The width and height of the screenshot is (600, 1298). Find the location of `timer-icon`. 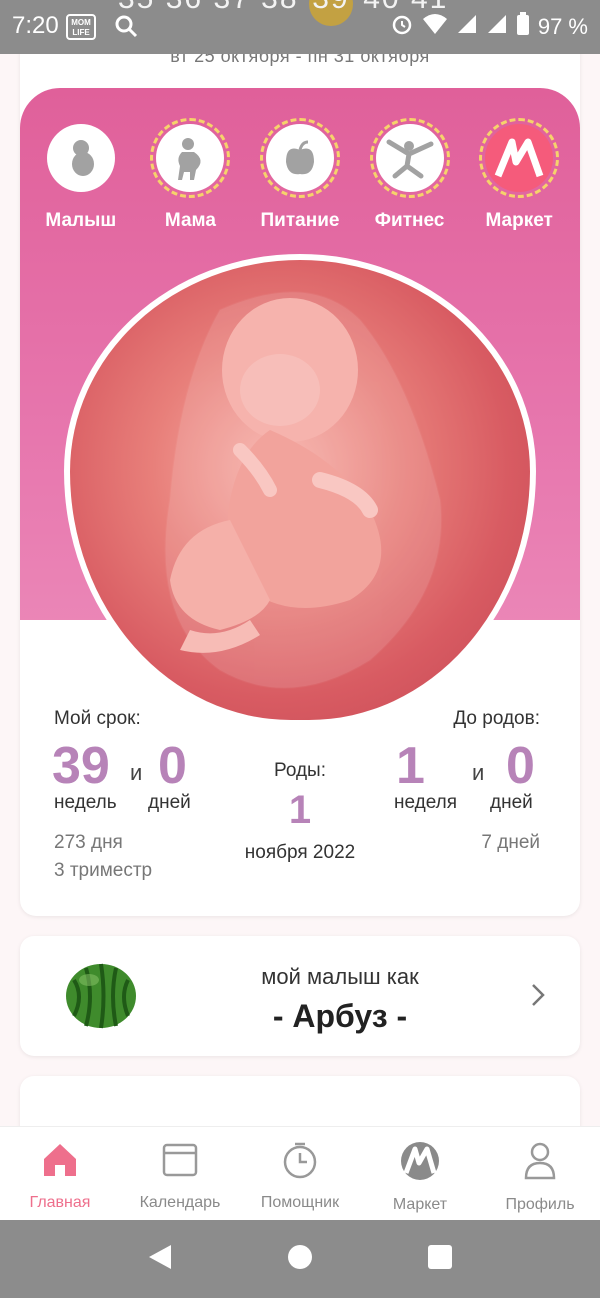

timer-icon is located at coordinates (300, 1162).